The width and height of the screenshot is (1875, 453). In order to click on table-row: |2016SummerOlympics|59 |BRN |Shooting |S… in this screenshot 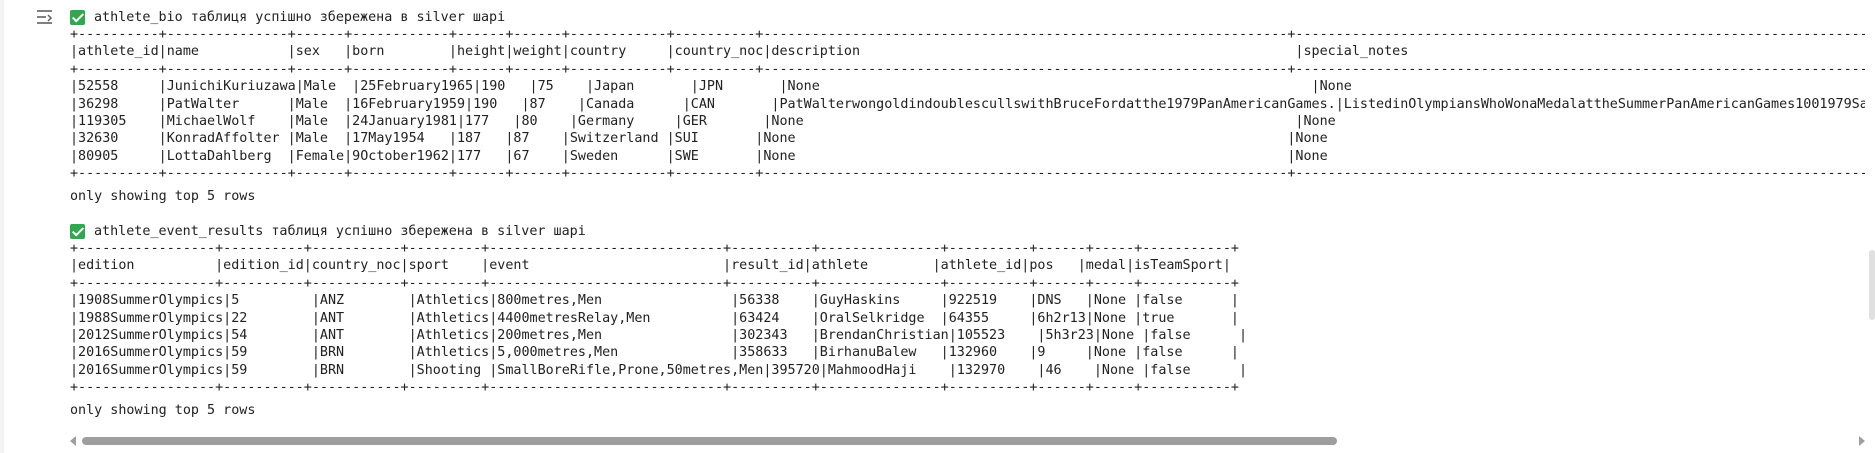, I will do `click(659, 370)`.